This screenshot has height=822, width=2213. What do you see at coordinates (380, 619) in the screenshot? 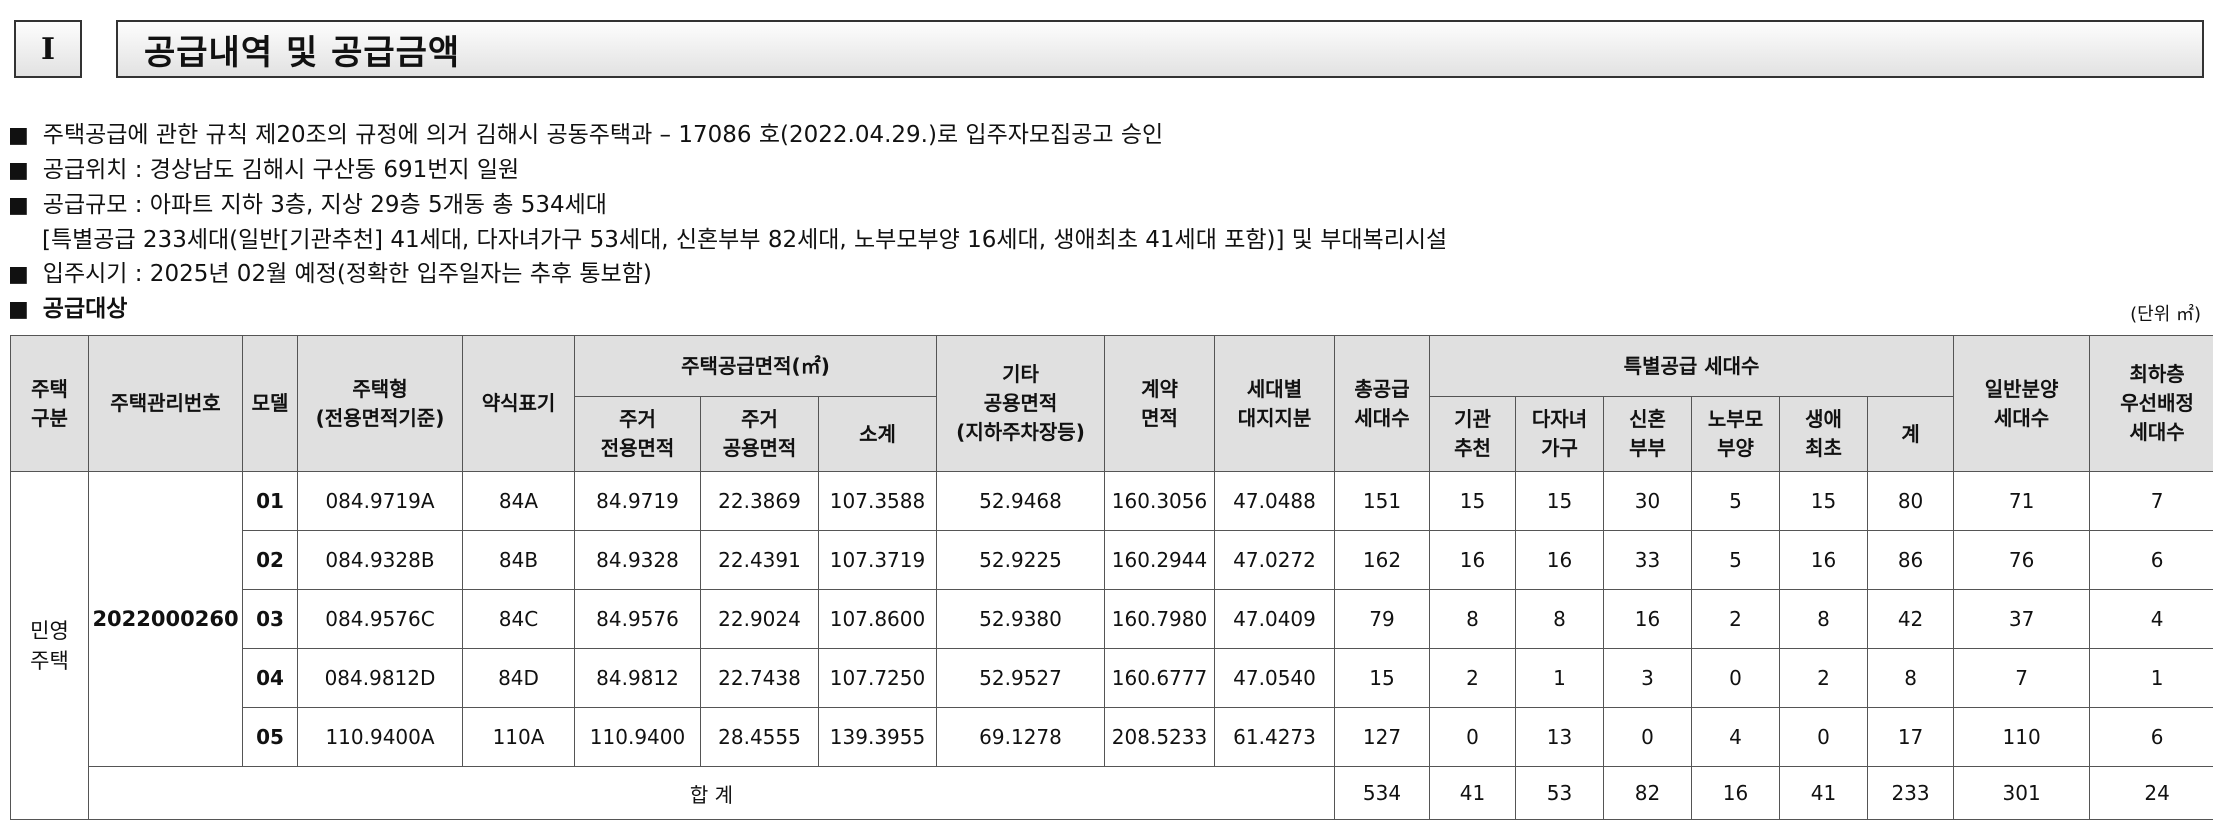
I see `table-cell: 084.9576C` at bounding box center [380, 619].